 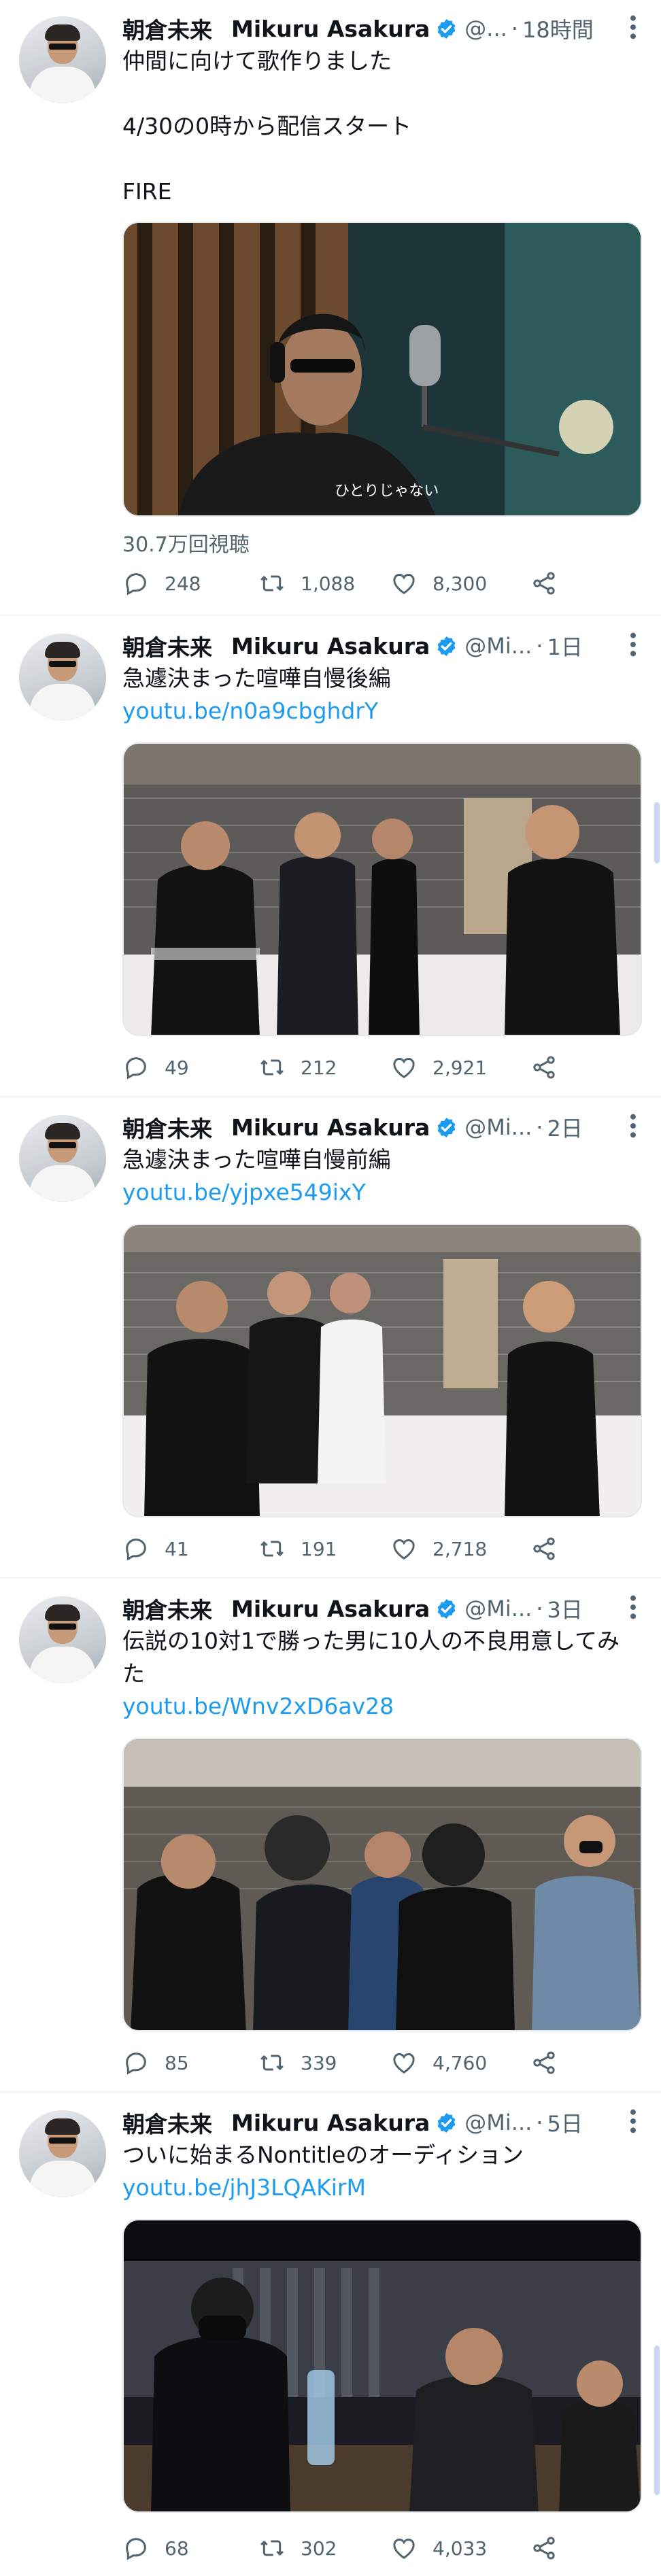 I want to click on like-count: 2,718, so click(x=460, y=1548).